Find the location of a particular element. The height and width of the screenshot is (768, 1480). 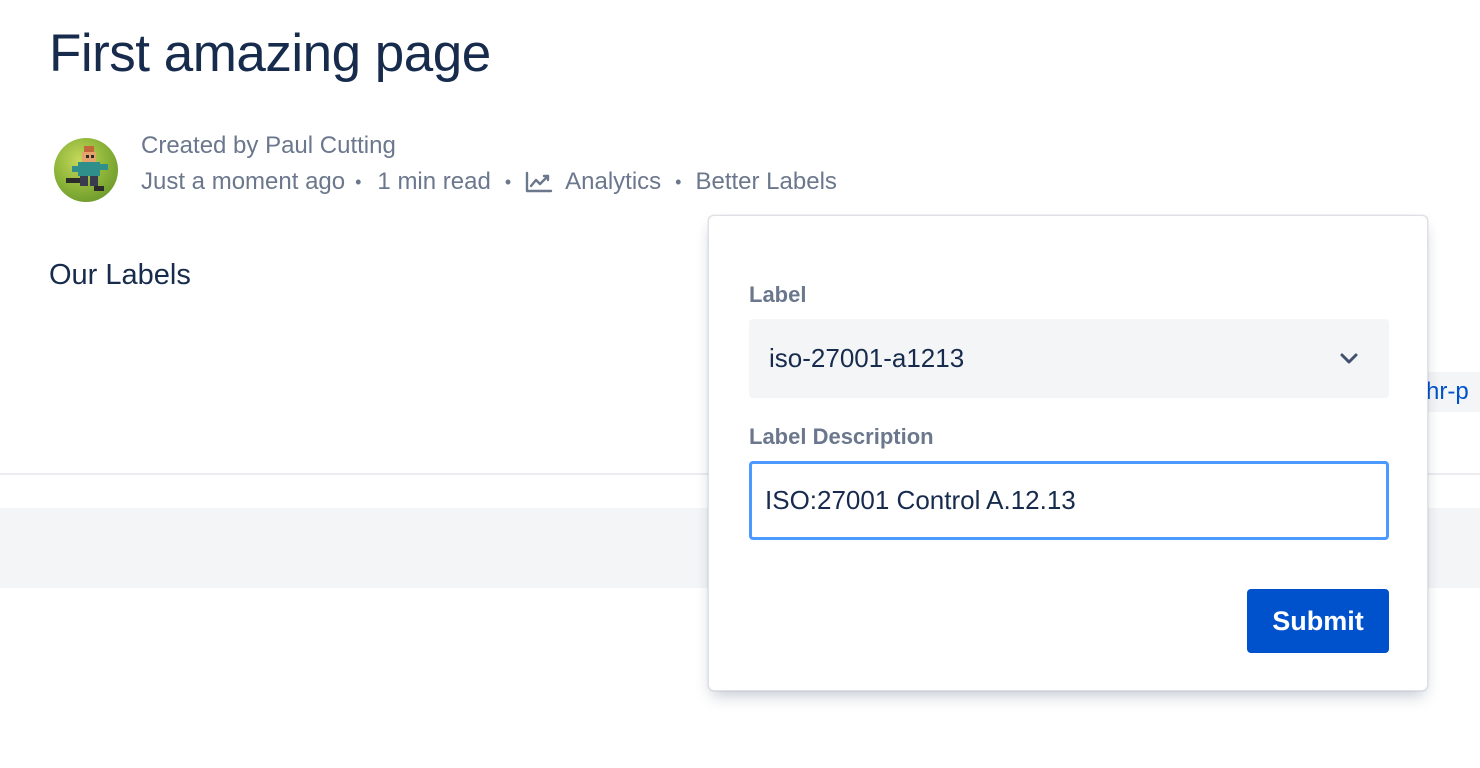

label-description-input is located at coordinates (1069, 500).